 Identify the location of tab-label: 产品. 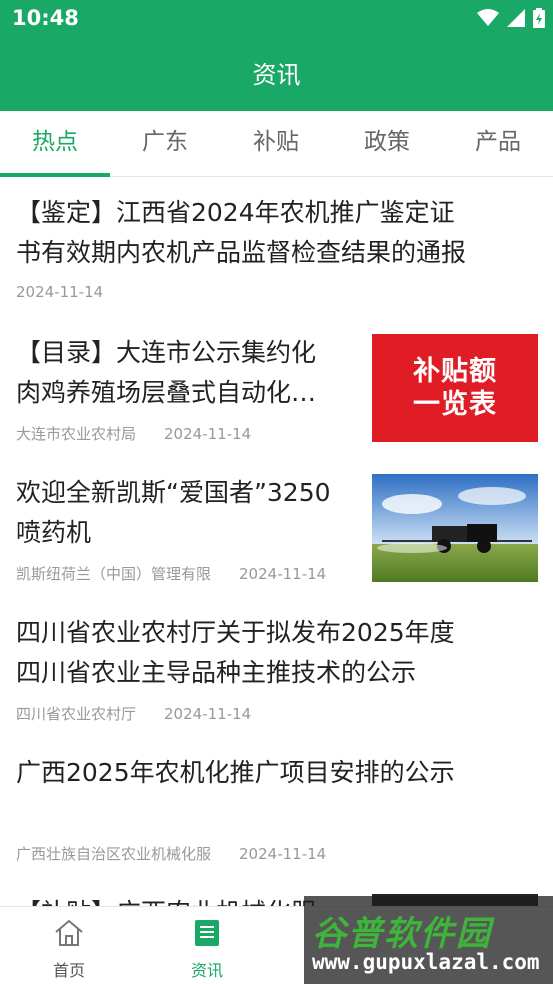
(498, 142).